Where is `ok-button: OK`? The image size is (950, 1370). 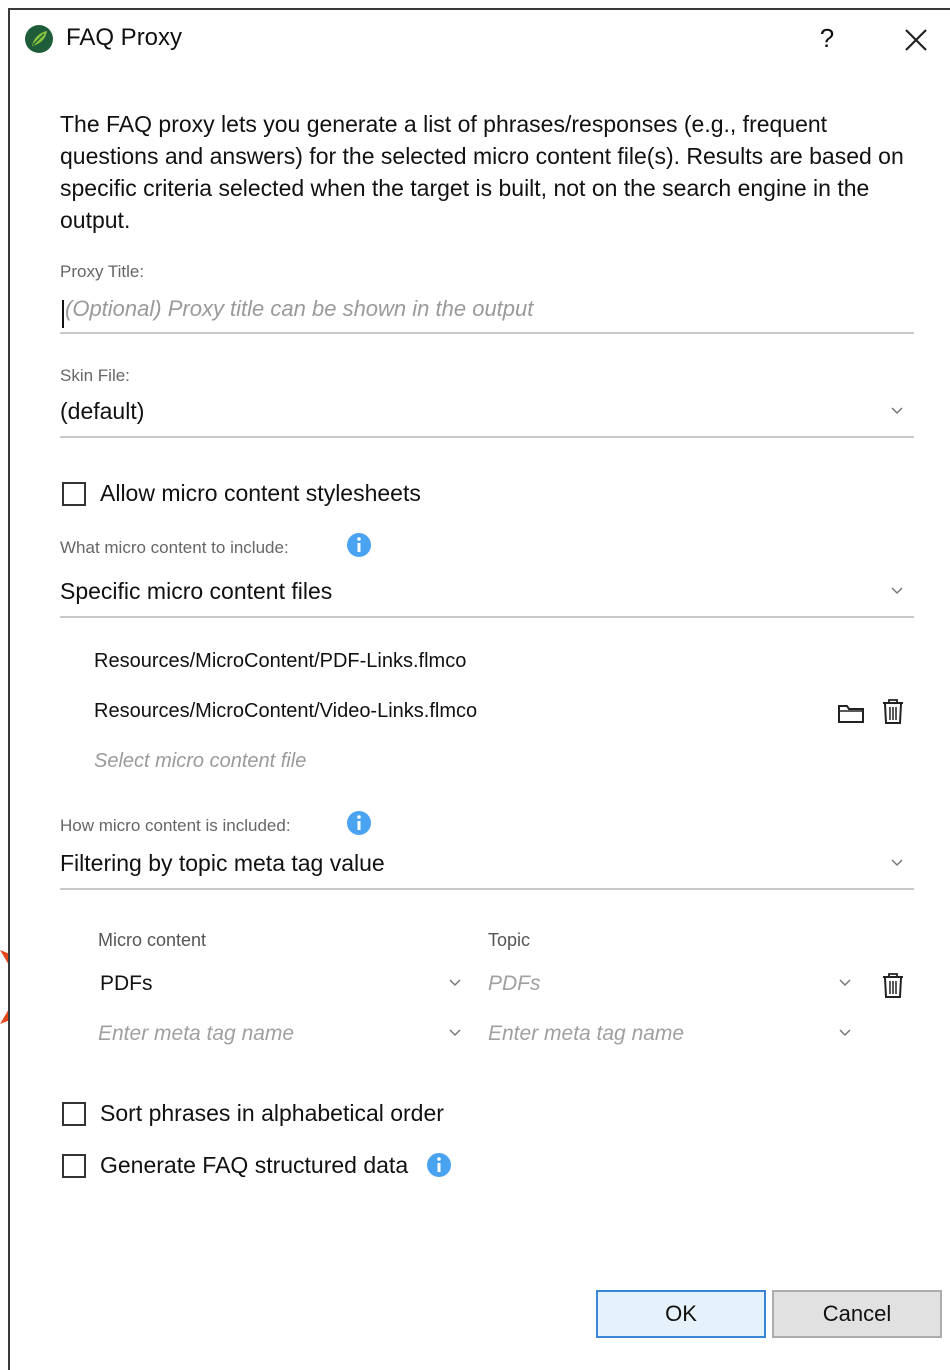 ok-button: OK is located at coordinates (681, 1314).